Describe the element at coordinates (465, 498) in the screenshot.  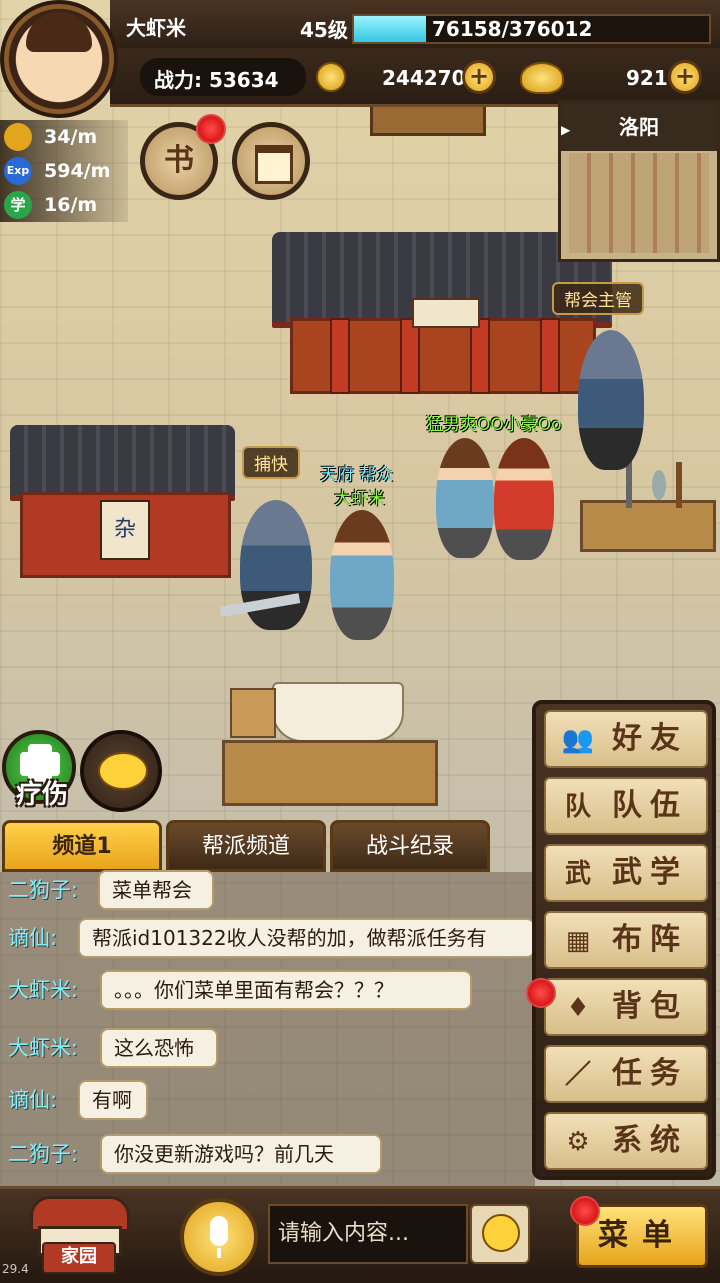
I see `other-player` at that location.